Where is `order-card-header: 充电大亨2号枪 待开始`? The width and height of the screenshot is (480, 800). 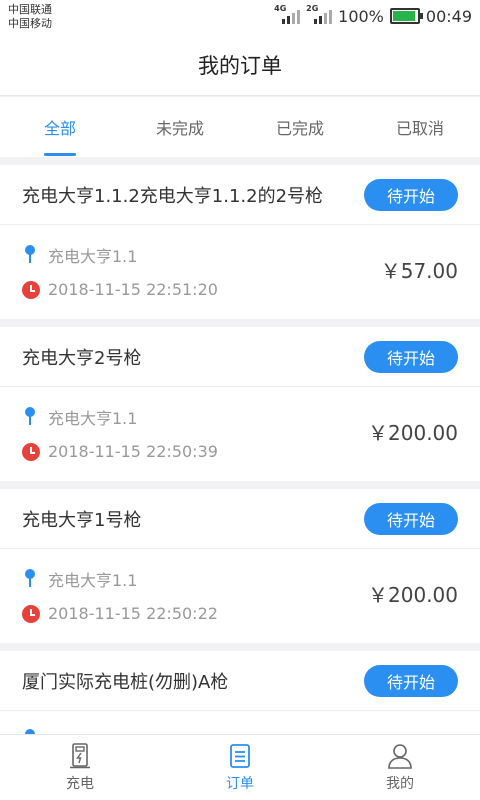
order-card-header: 充电大亨2号枪 待开始 is located at coordinates (240, 357).